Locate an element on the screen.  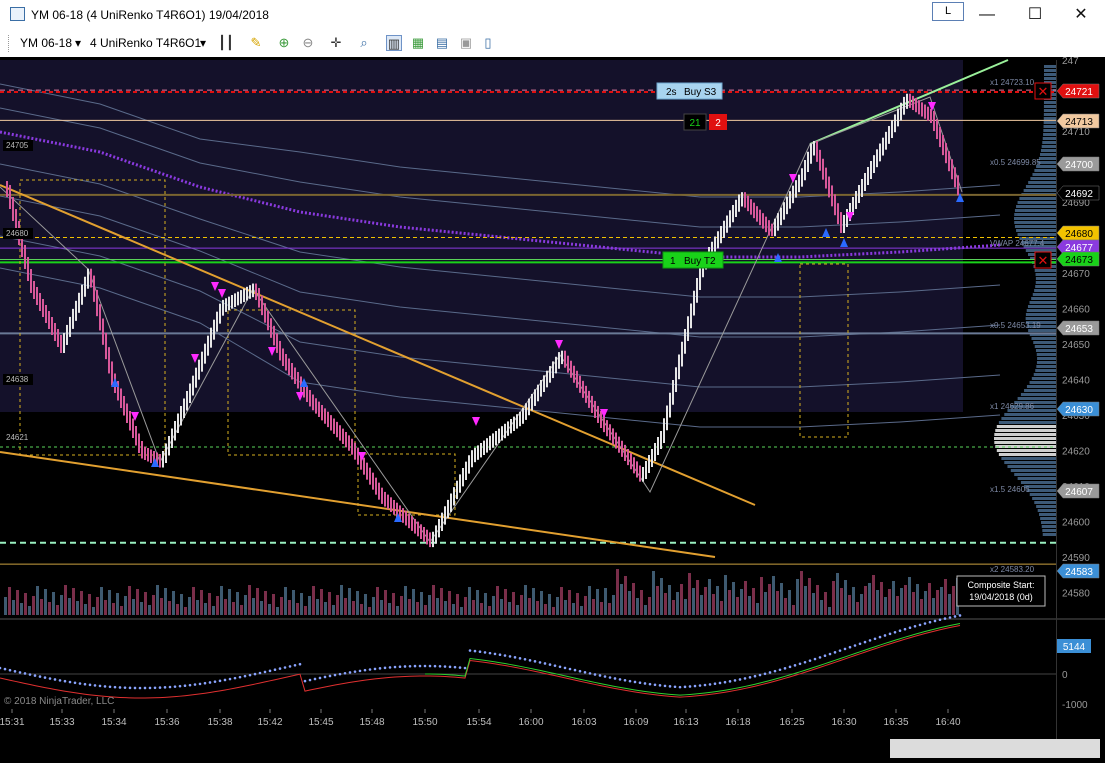
price-badge-label: 24630 is located at coordinates (1079, 410).